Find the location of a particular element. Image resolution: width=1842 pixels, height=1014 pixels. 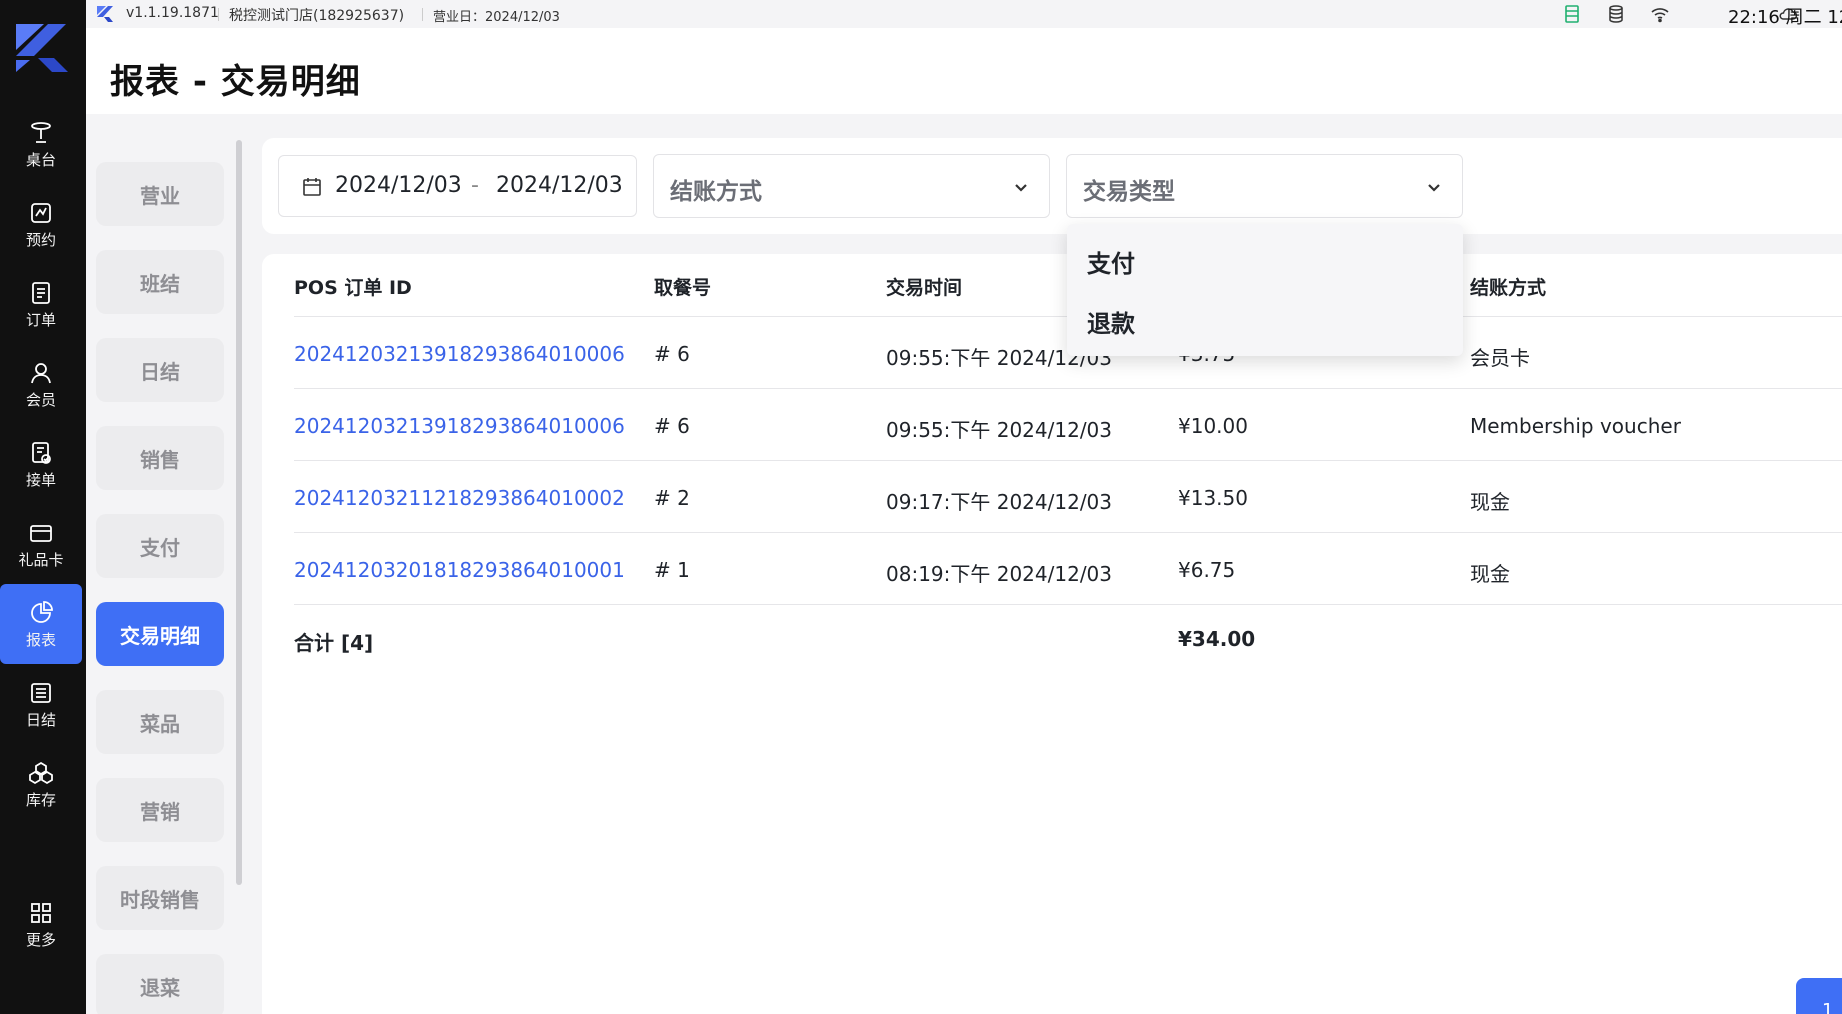

database-icon is located at coordinates (1616, 14).